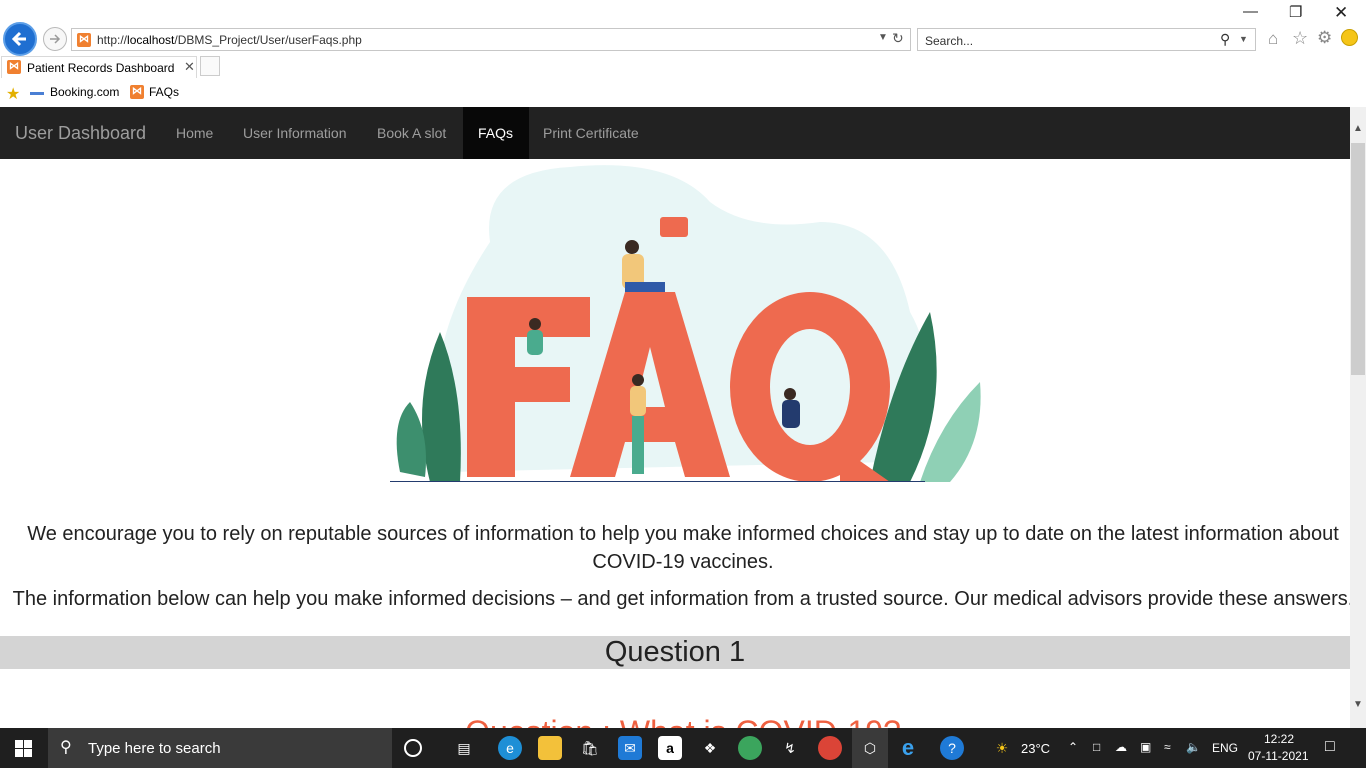 The height and width of the screenshot is (768, 1366). I want to click on internet-explorer-icon: e, so click(908, 747).